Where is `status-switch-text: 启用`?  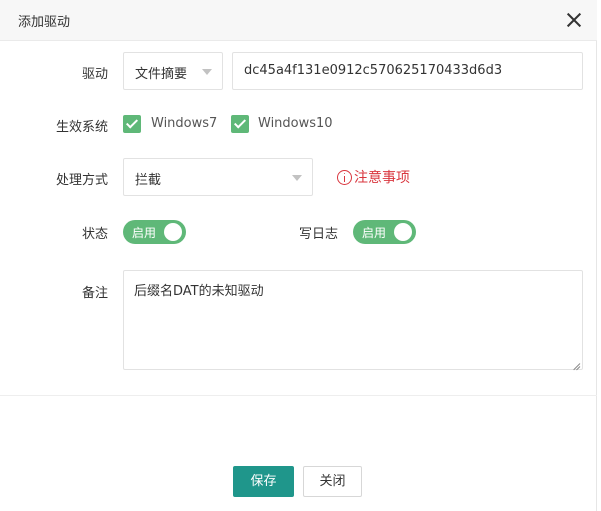
status-switch-text: 启用 is located at coordinates (144, 233).